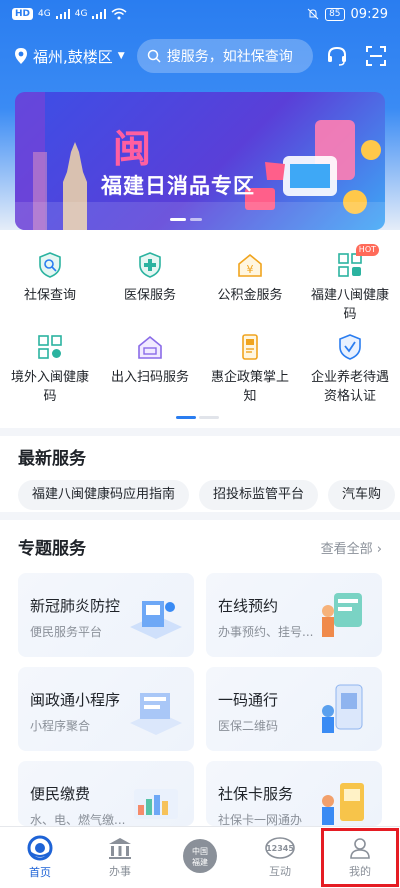 The height and width of the screenshot is (888, 400). Describe the element at coordinates (49, 295) in the screenshot. I see `service-label: 社保查询` at that location.